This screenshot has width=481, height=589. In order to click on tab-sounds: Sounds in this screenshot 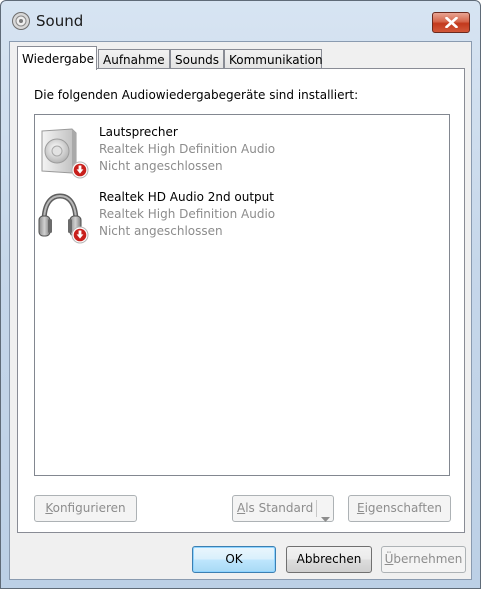, I will do `click(197, 59)`.